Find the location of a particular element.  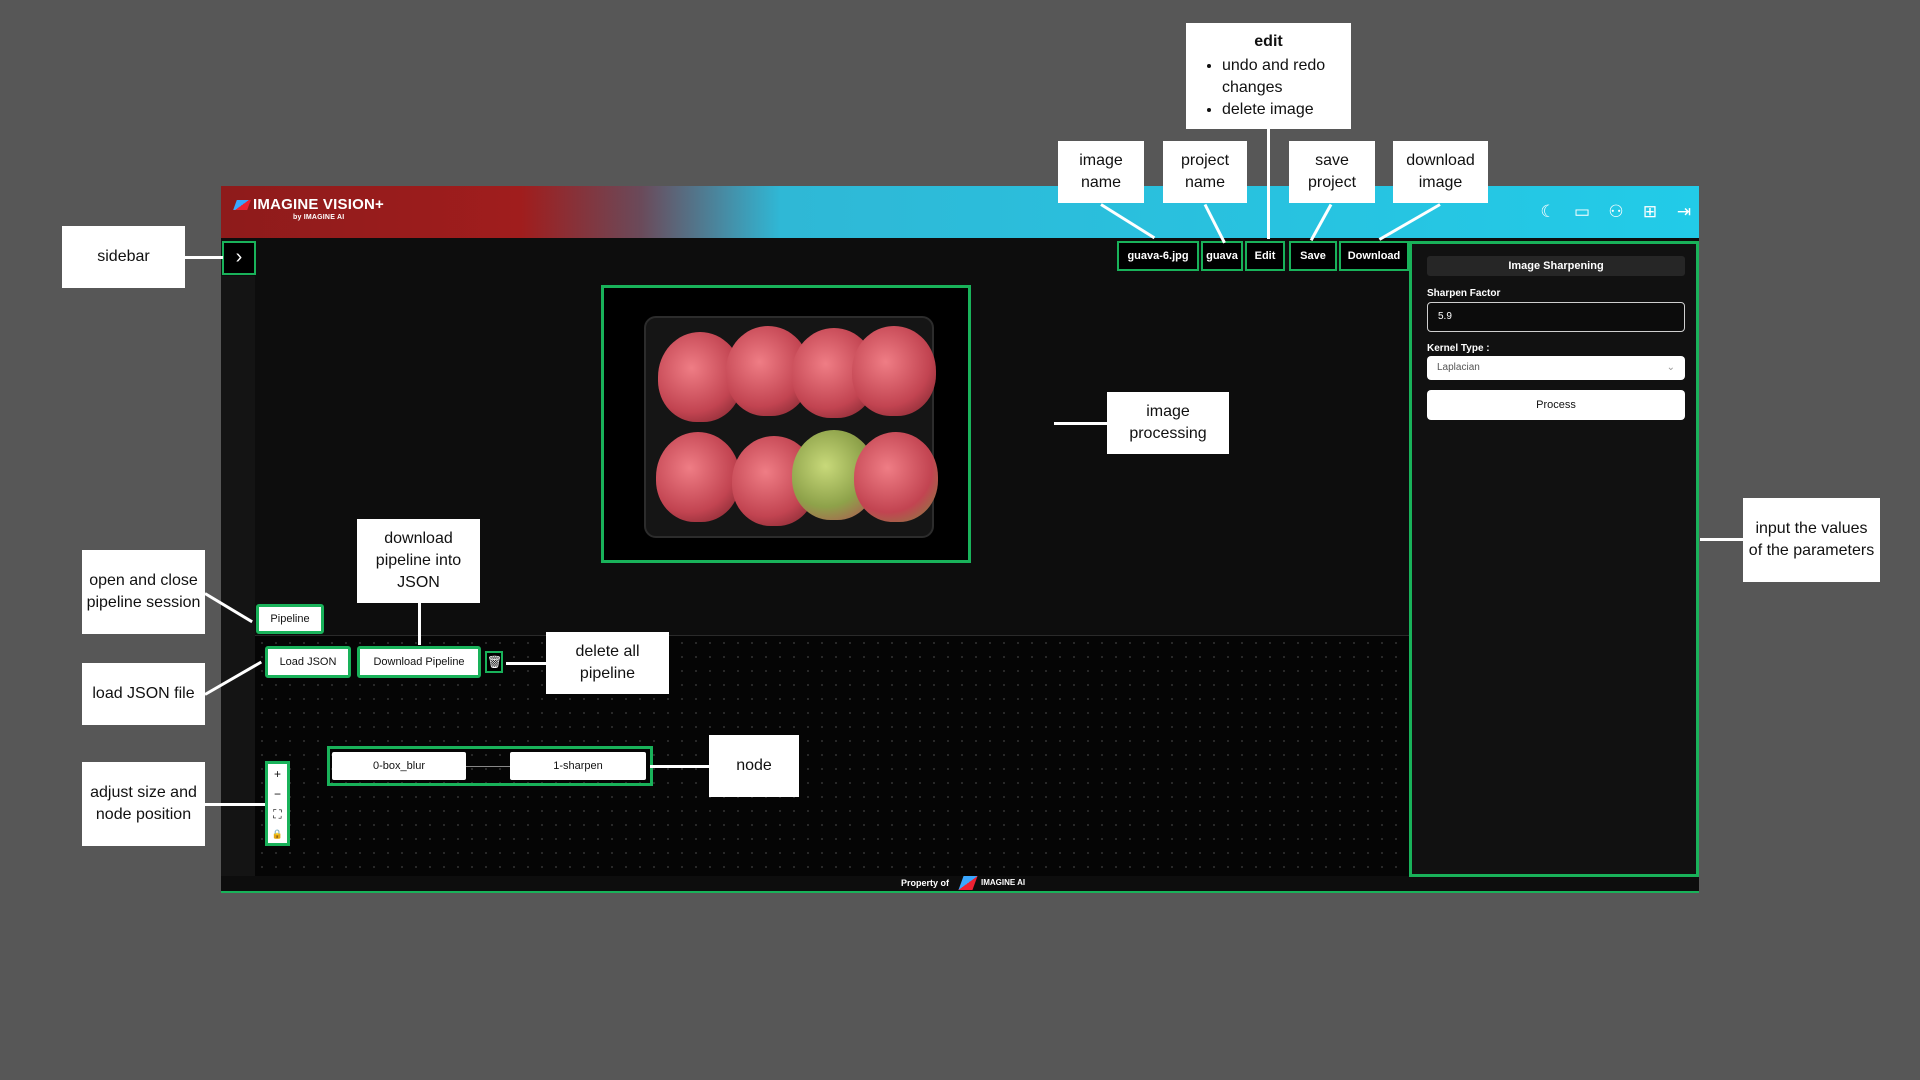

sharpen-factor-label: Sharpen Factor is located at coordinates (1464, 293).